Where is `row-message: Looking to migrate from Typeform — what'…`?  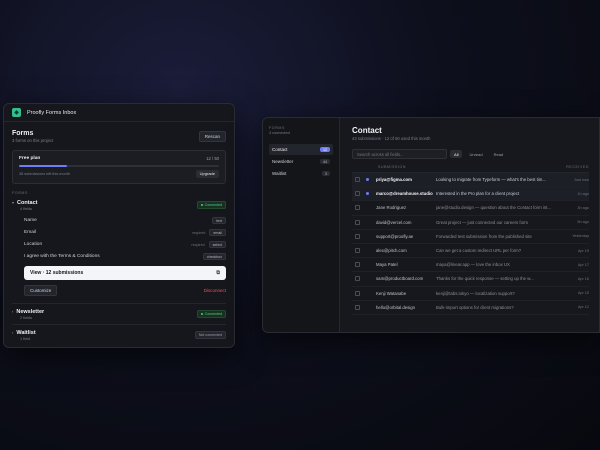 row-message: Looking to migrate from Typeform — what'… is located at coordinates (491, 180).